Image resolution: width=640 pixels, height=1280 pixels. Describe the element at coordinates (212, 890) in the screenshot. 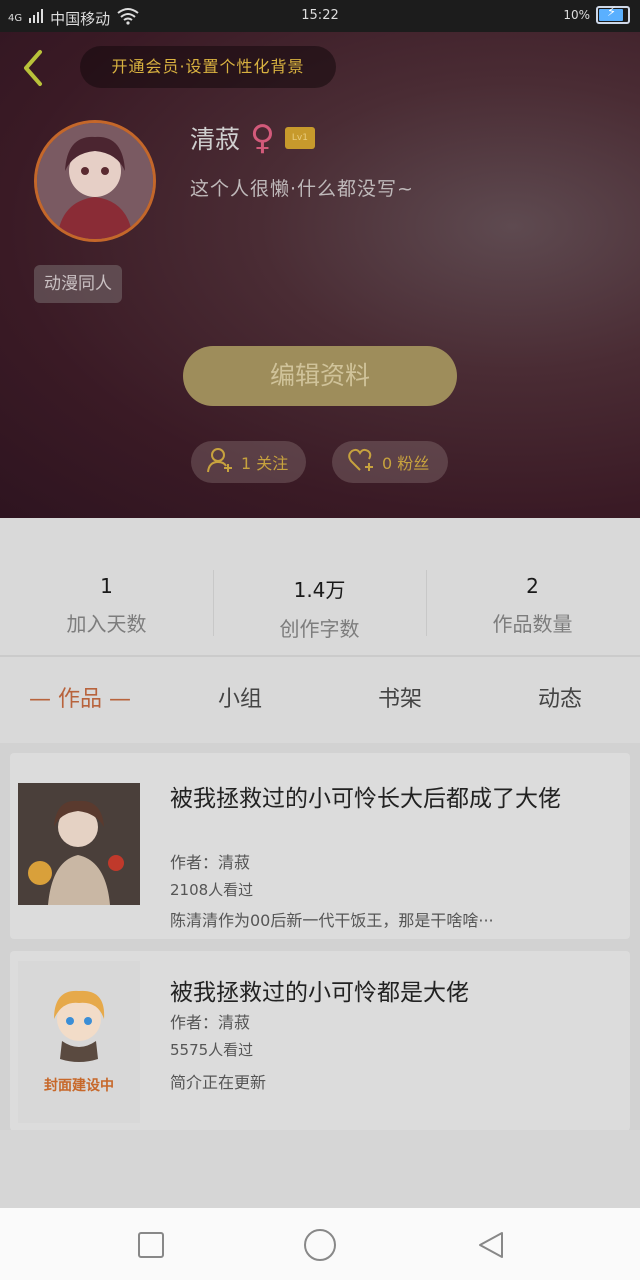

I see `work-views: 2108人看过` at that location.